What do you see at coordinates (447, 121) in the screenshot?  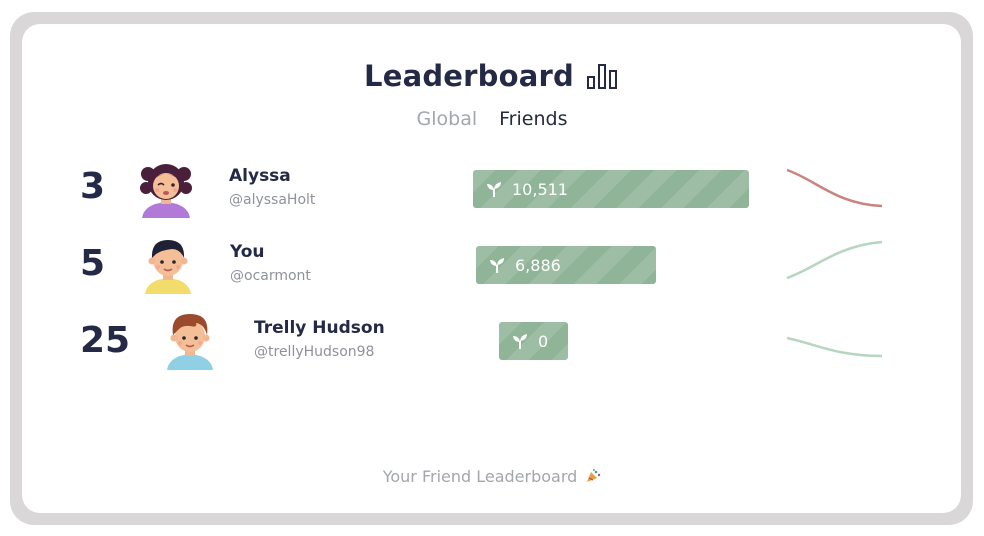 I see `tab-global: Global` at bounding box center [447, 121].